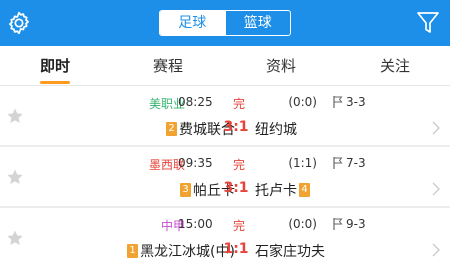 Image resolution: width=450 pixels, height=270 pixels. I want to click on home-team: 1 黑龙江冰城(中), so click(181, 251).